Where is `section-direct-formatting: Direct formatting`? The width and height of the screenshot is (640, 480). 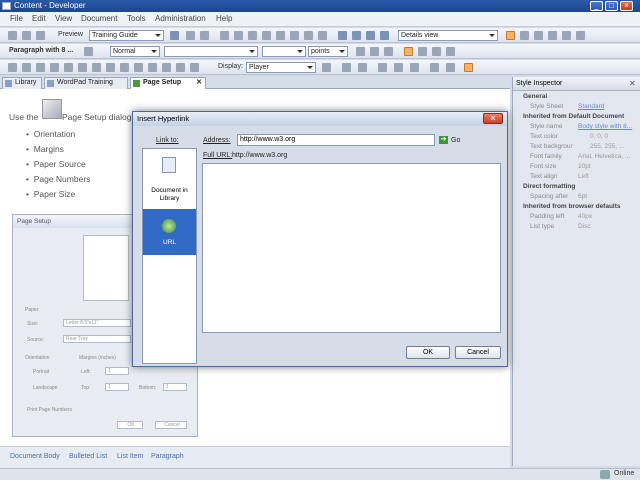 section-direct-formatting: Direct formatting is located at coordinates (549, 186).